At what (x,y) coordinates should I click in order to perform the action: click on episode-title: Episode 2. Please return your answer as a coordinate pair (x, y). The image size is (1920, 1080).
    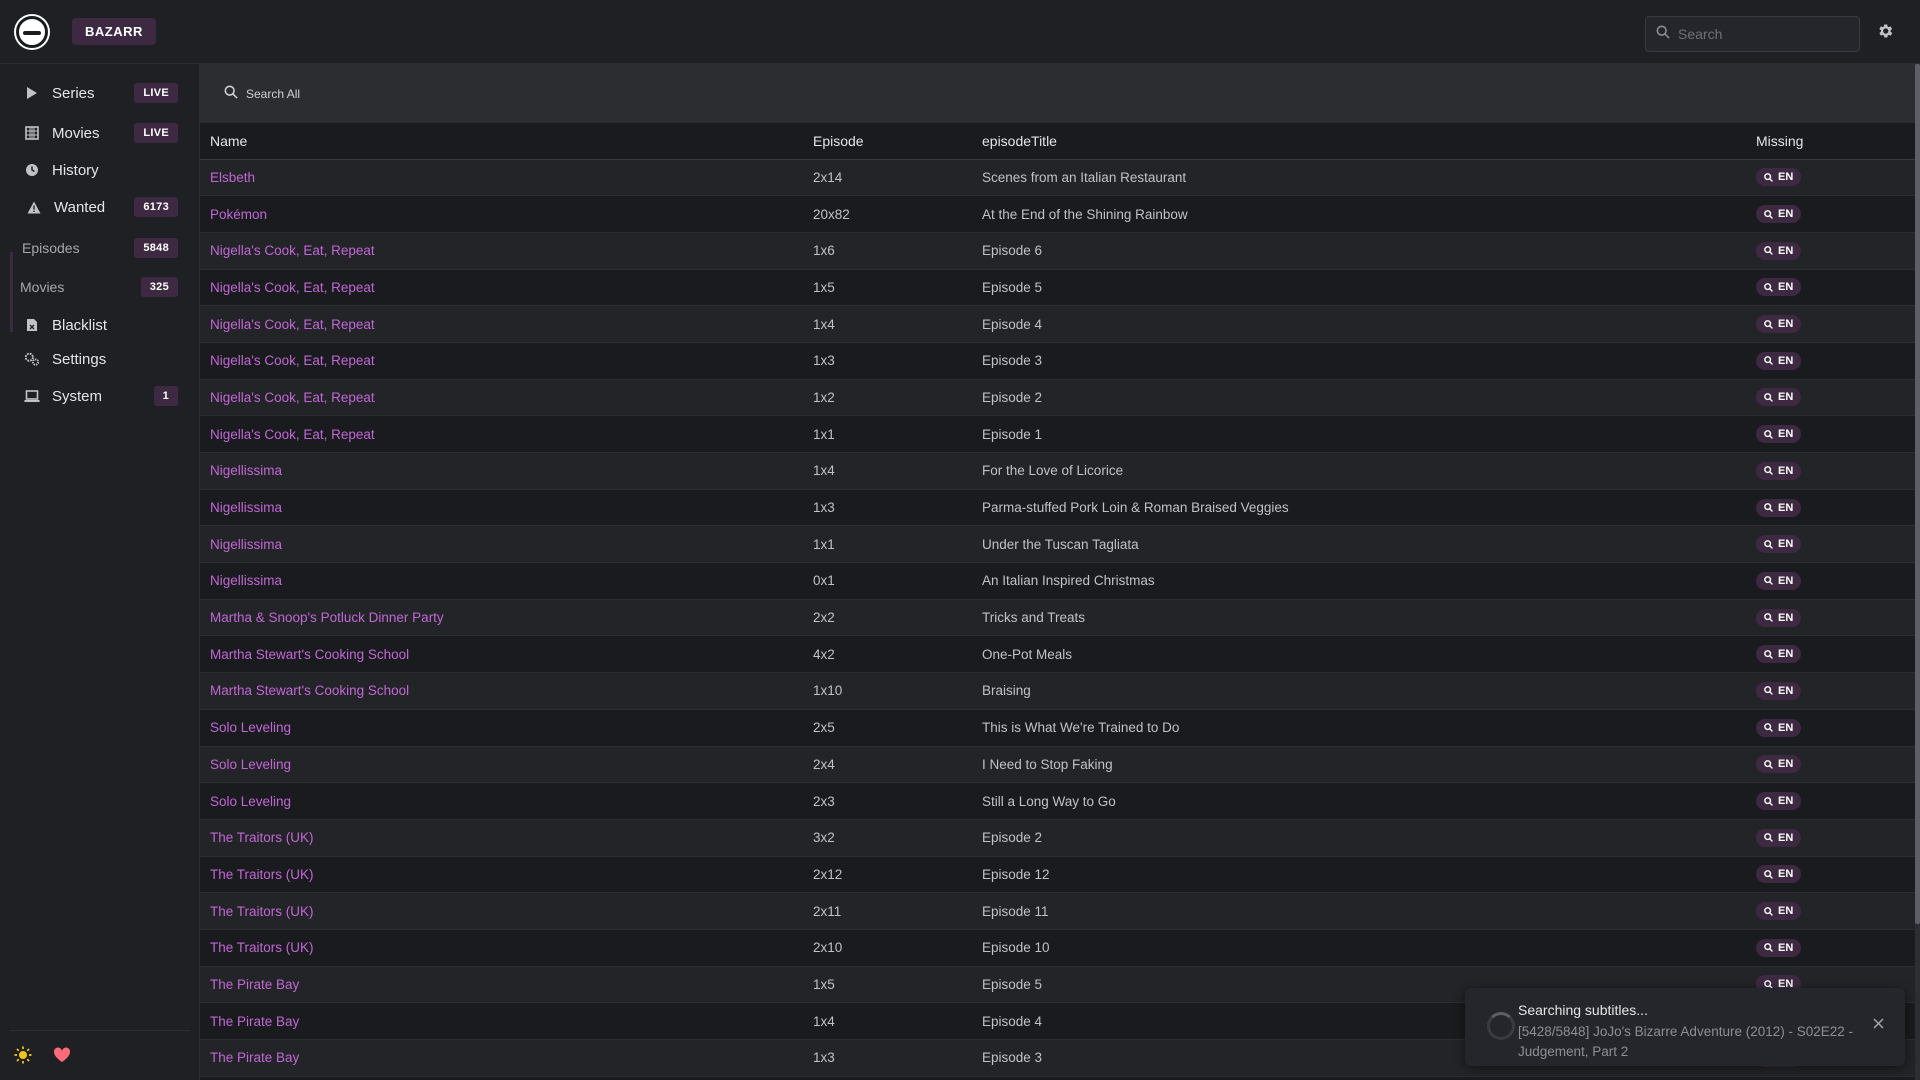
    Looking at the image, I should click on (1359, 838).